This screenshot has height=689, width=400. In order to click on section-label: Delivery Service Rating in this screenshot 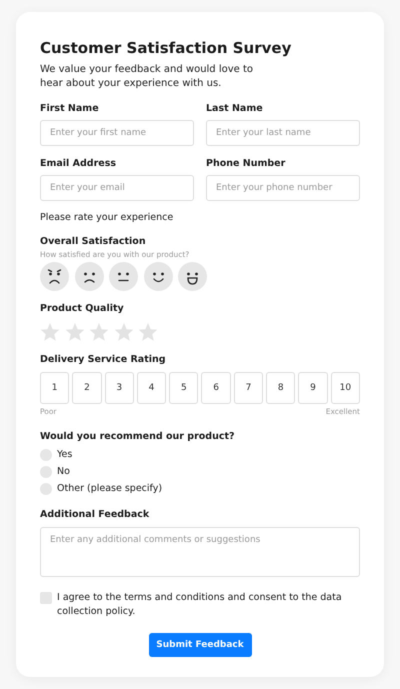, I will do `click(103, 360)`.